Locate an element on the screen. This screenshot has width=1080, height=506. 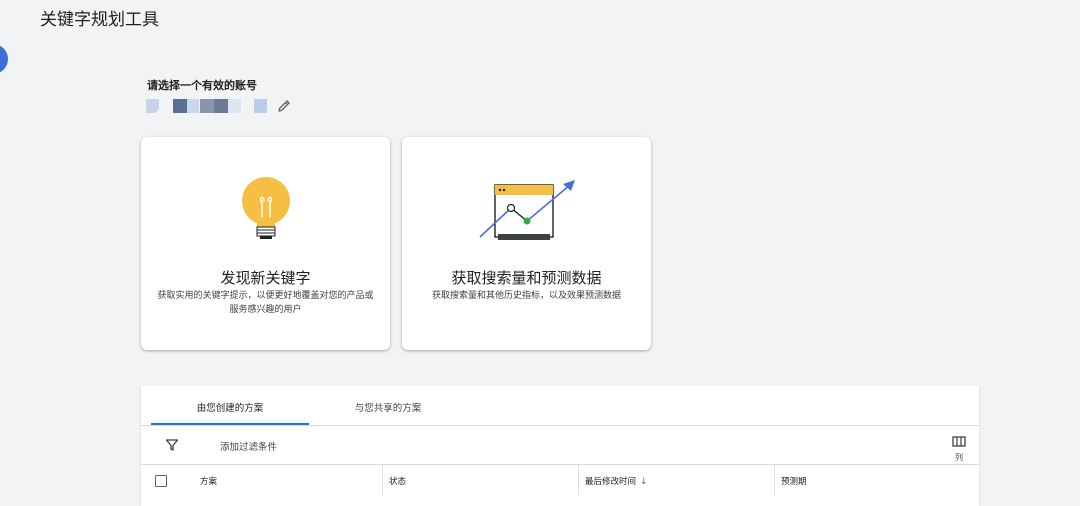
column-header-label: 最后修改时间 is located at coordinates (611, 482).